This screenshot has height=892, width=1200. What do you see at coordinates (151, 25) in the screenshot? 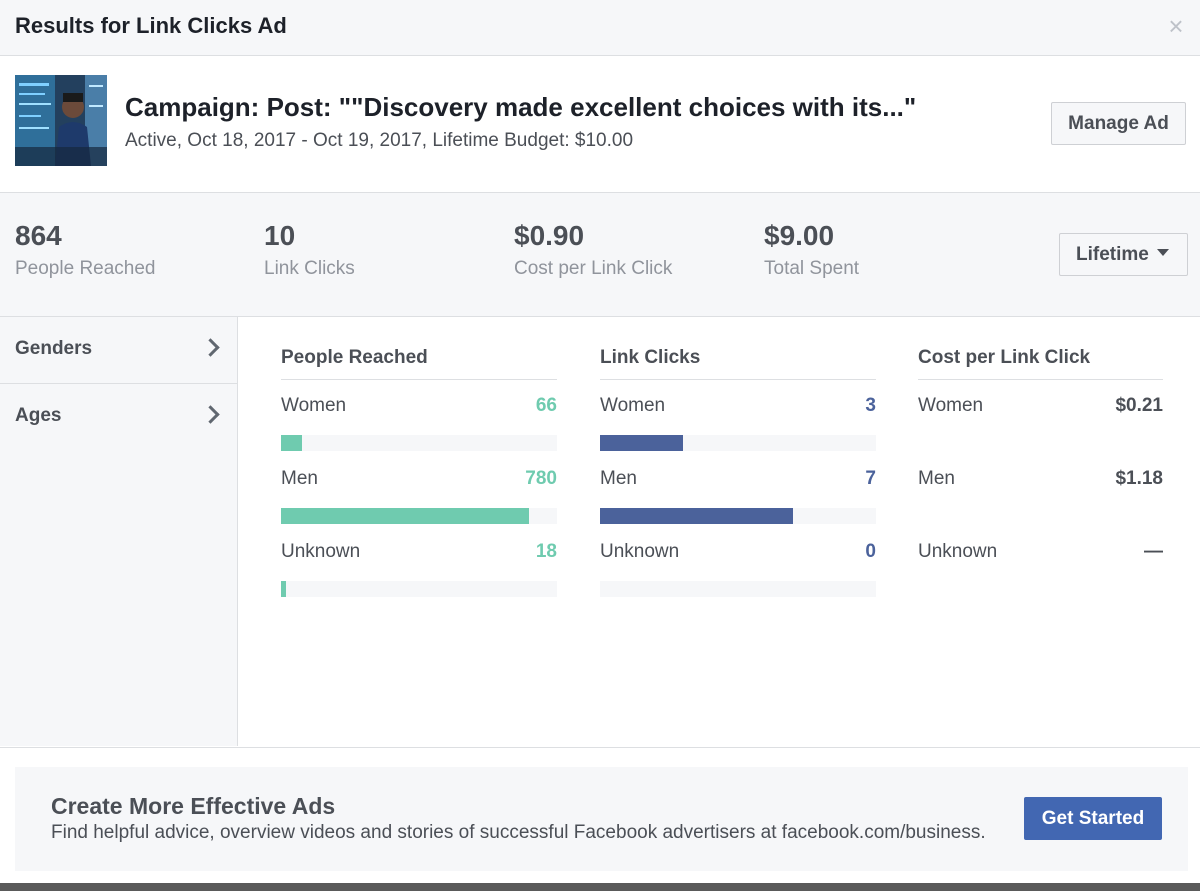
I see `dialog-title: Results for Link Clicks Ad` at bounding box center [151, 25].